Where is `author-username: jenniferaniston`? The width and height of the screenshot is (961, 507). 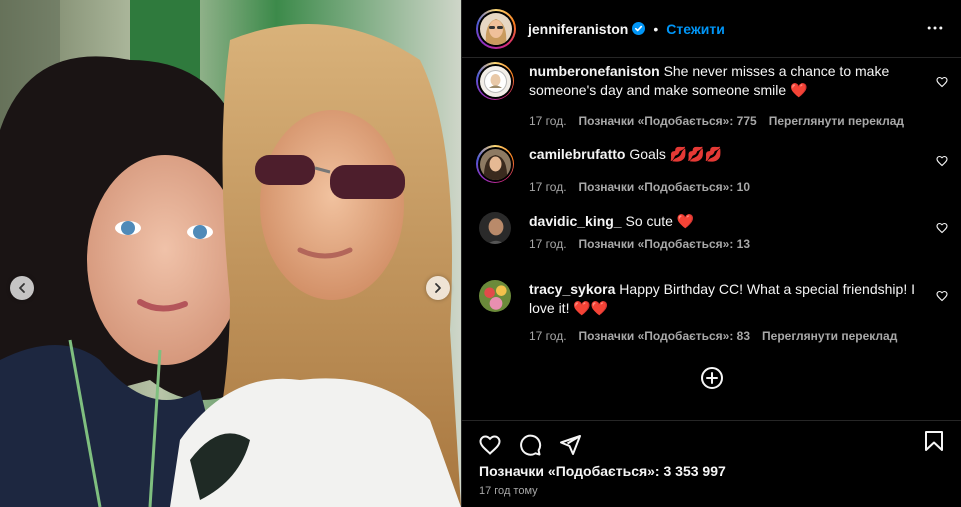 author-username: jenniferaniston is located at coordinates (578, 29).